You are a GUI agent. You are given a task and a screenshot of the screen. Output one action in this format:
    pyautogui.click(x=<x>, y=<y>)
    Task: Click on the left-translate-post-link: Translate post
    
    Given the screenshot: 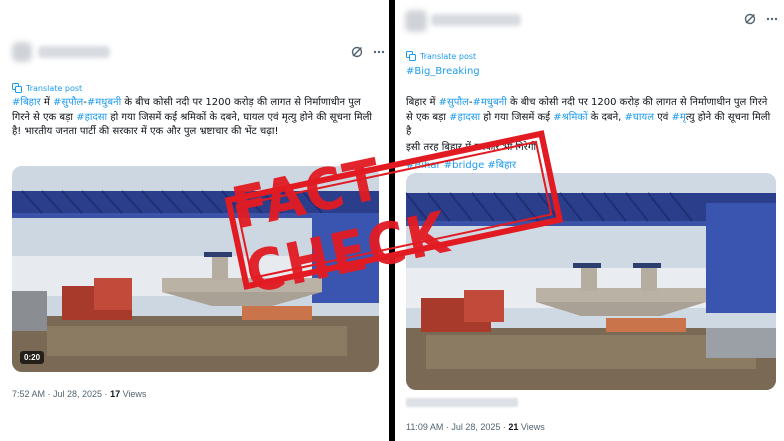 What is the action you would take?
    pyautogui.click(x=47, y=88)
    